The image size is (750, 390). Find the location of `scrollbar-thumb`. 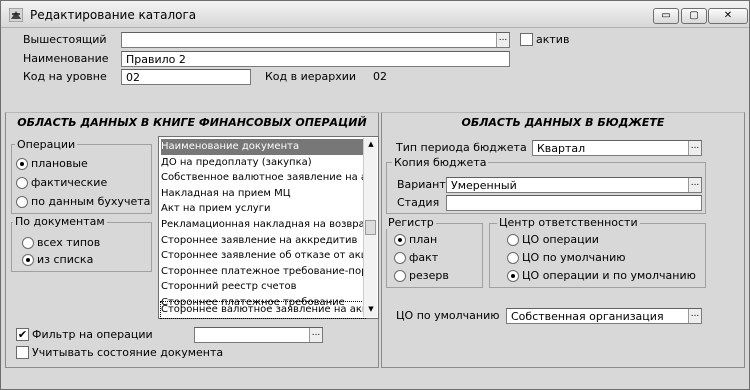

scrollbar-thumb is located at coordinates (370, 227).